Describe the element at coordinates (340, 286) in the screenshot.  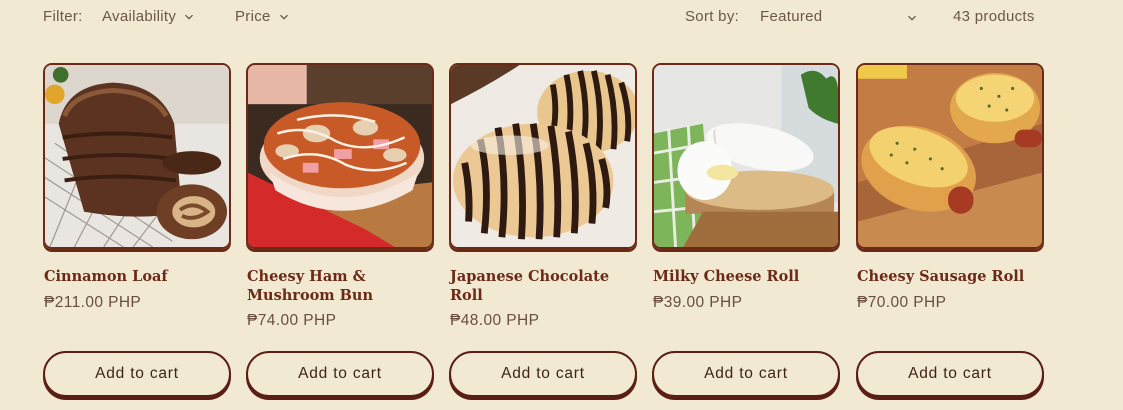
I see `product-title: Cheesy Ham & Mushroom Bun` at that location.